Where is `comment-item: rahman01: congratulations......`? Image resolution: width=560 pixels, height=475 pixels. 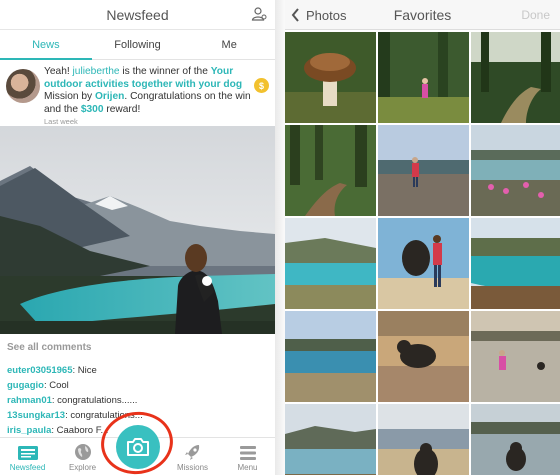 comment-item: rahman01: congratulations...... is located at coordinates (137, 400).